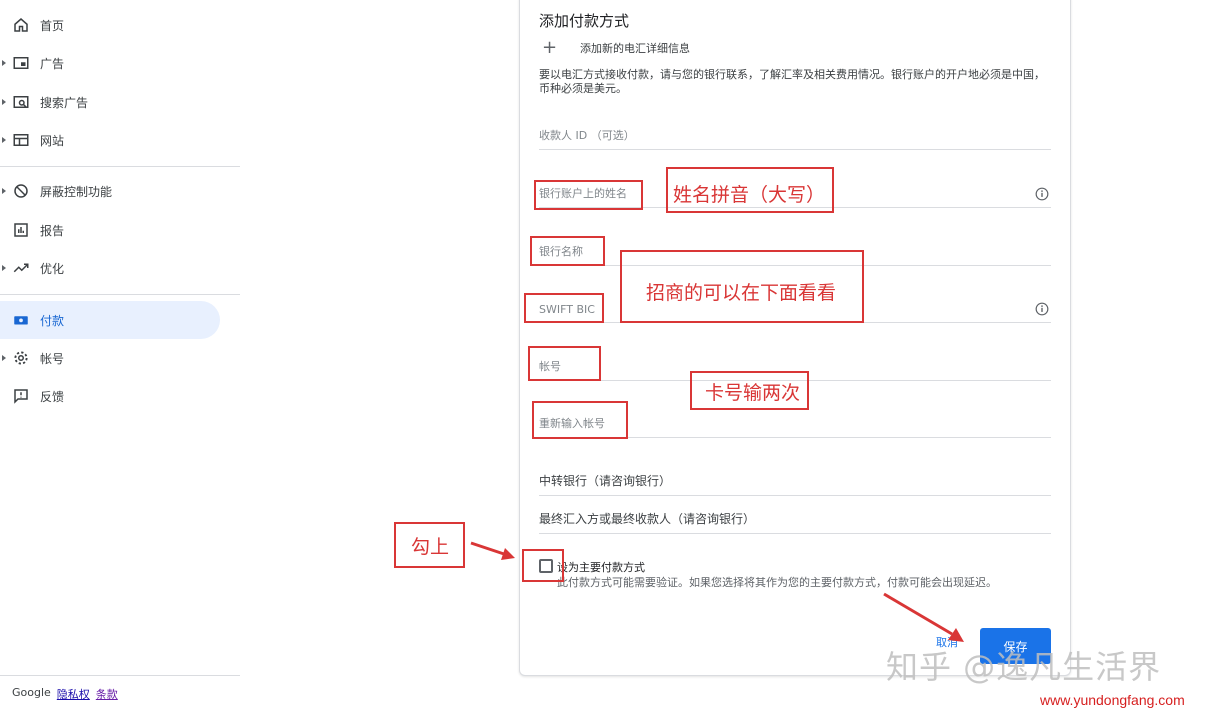 The image size is (1209, 714). Describe the element at coordinates (21, 63) in the screenshot. I see `ad-icon` at that location.